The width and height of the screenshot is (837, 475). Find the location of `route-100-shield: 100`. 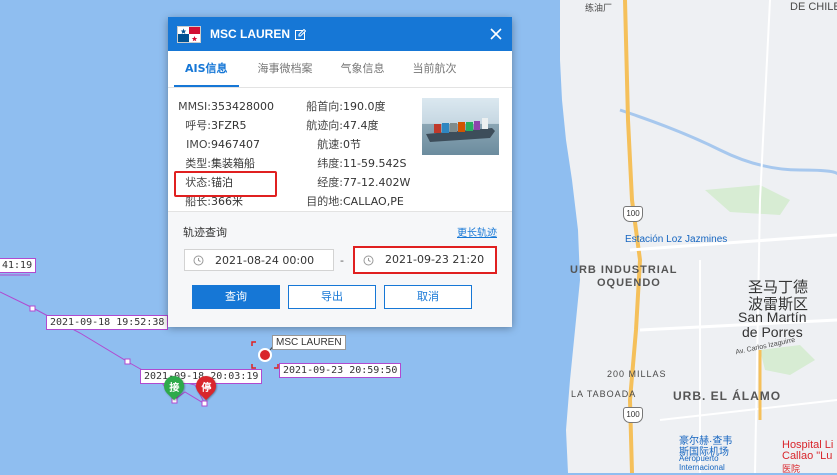

route-100-shield: 100 is located at coordinates (633, 214).